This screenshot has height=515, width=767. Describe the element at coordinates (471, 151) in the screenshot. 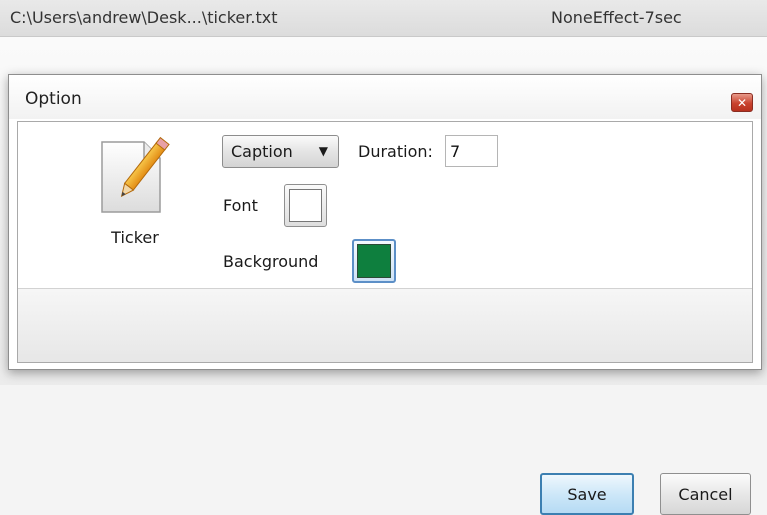

I see `duration-input` at that location.